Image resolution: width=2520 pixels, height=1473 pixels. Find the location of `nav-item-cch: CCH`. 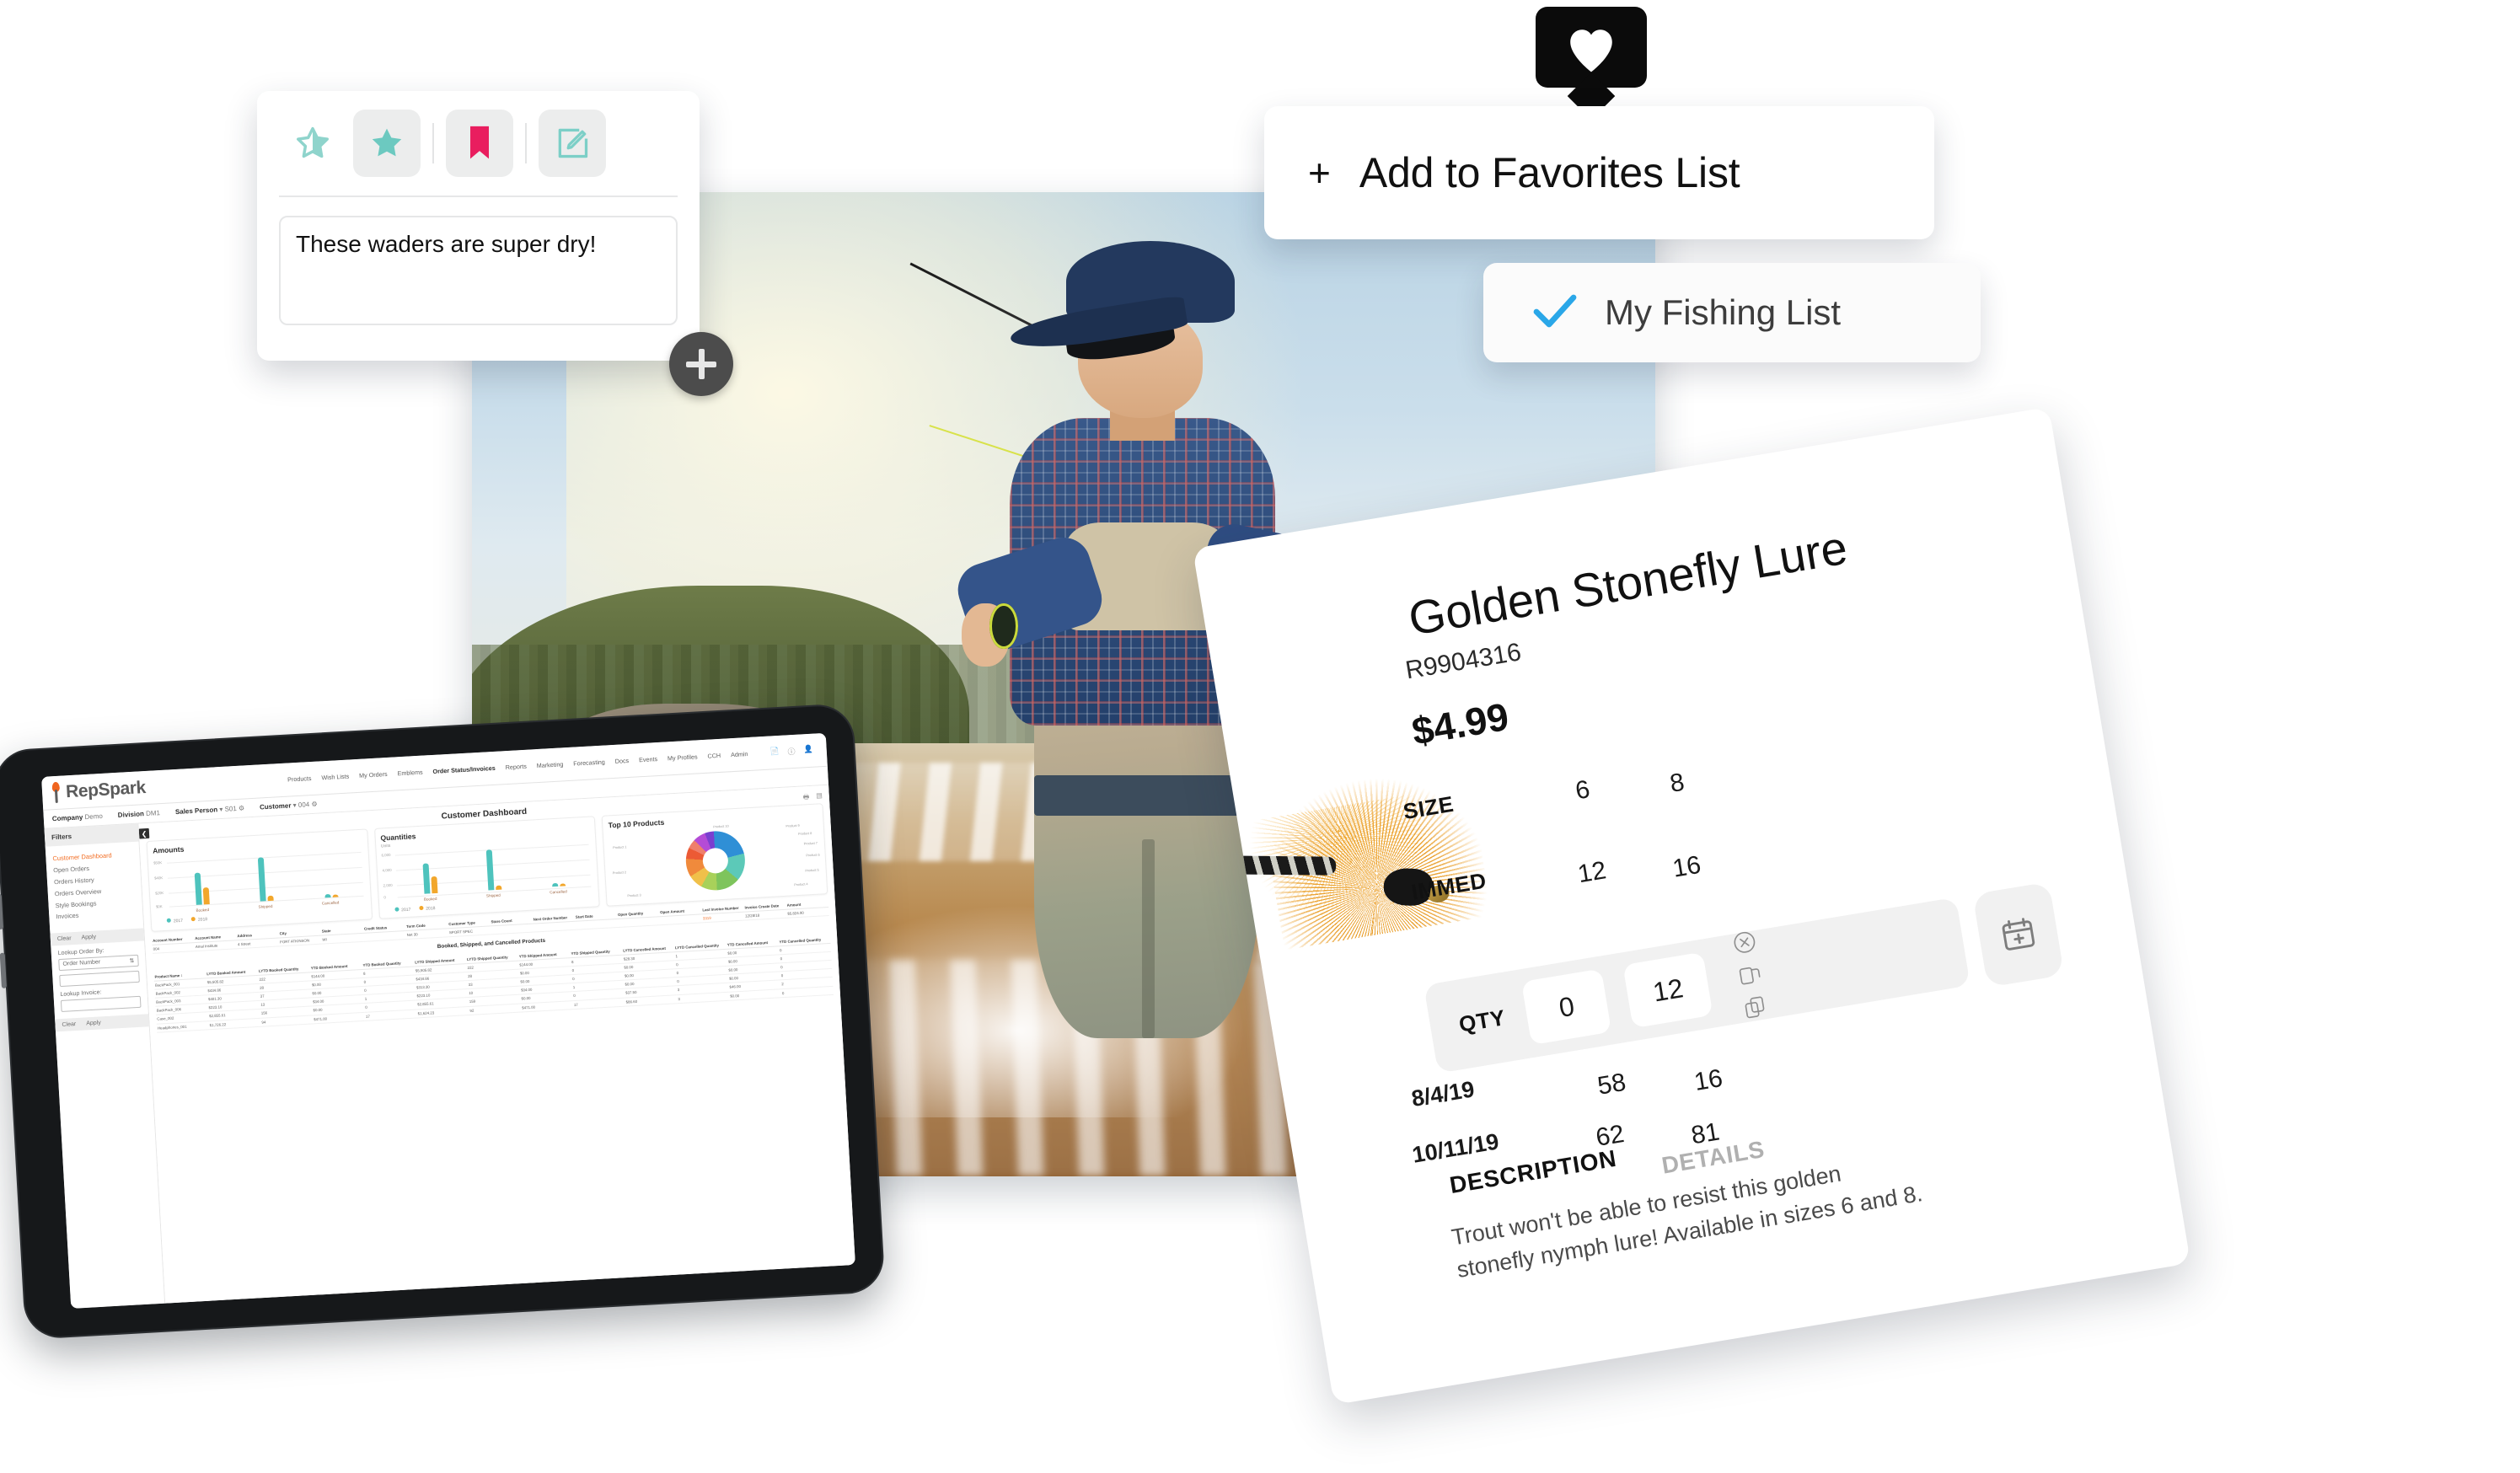

nav-item-cch: CCH is located at coordinates (714, 756).